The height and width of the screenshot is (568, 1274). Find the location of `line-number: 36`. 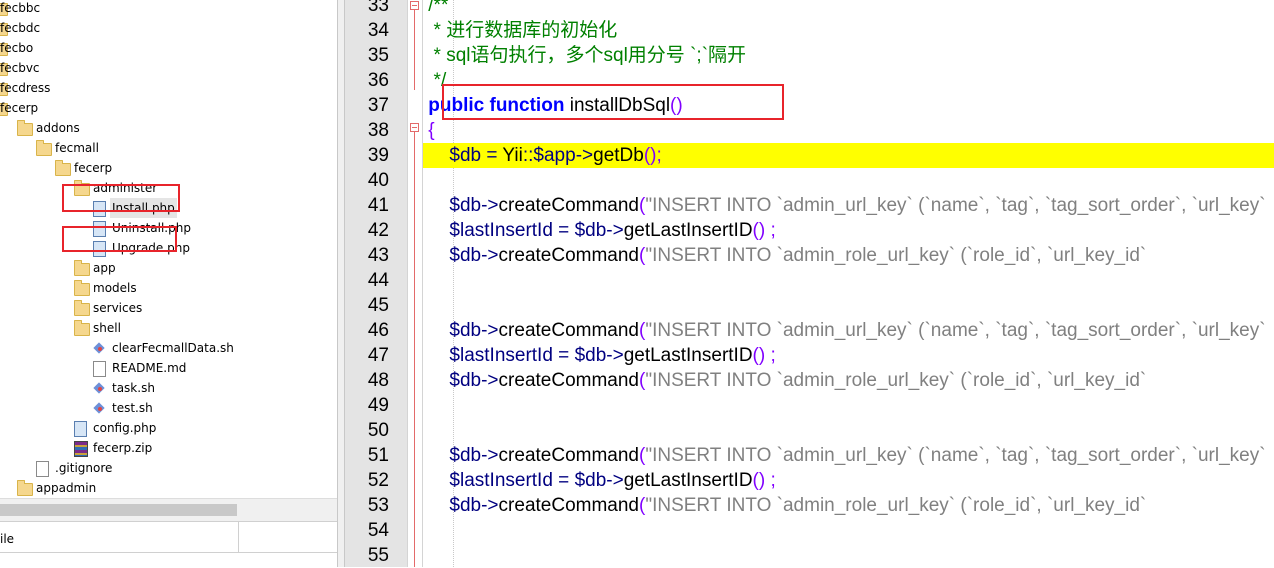

line-number: 36 is located at coordinates (378, 80).